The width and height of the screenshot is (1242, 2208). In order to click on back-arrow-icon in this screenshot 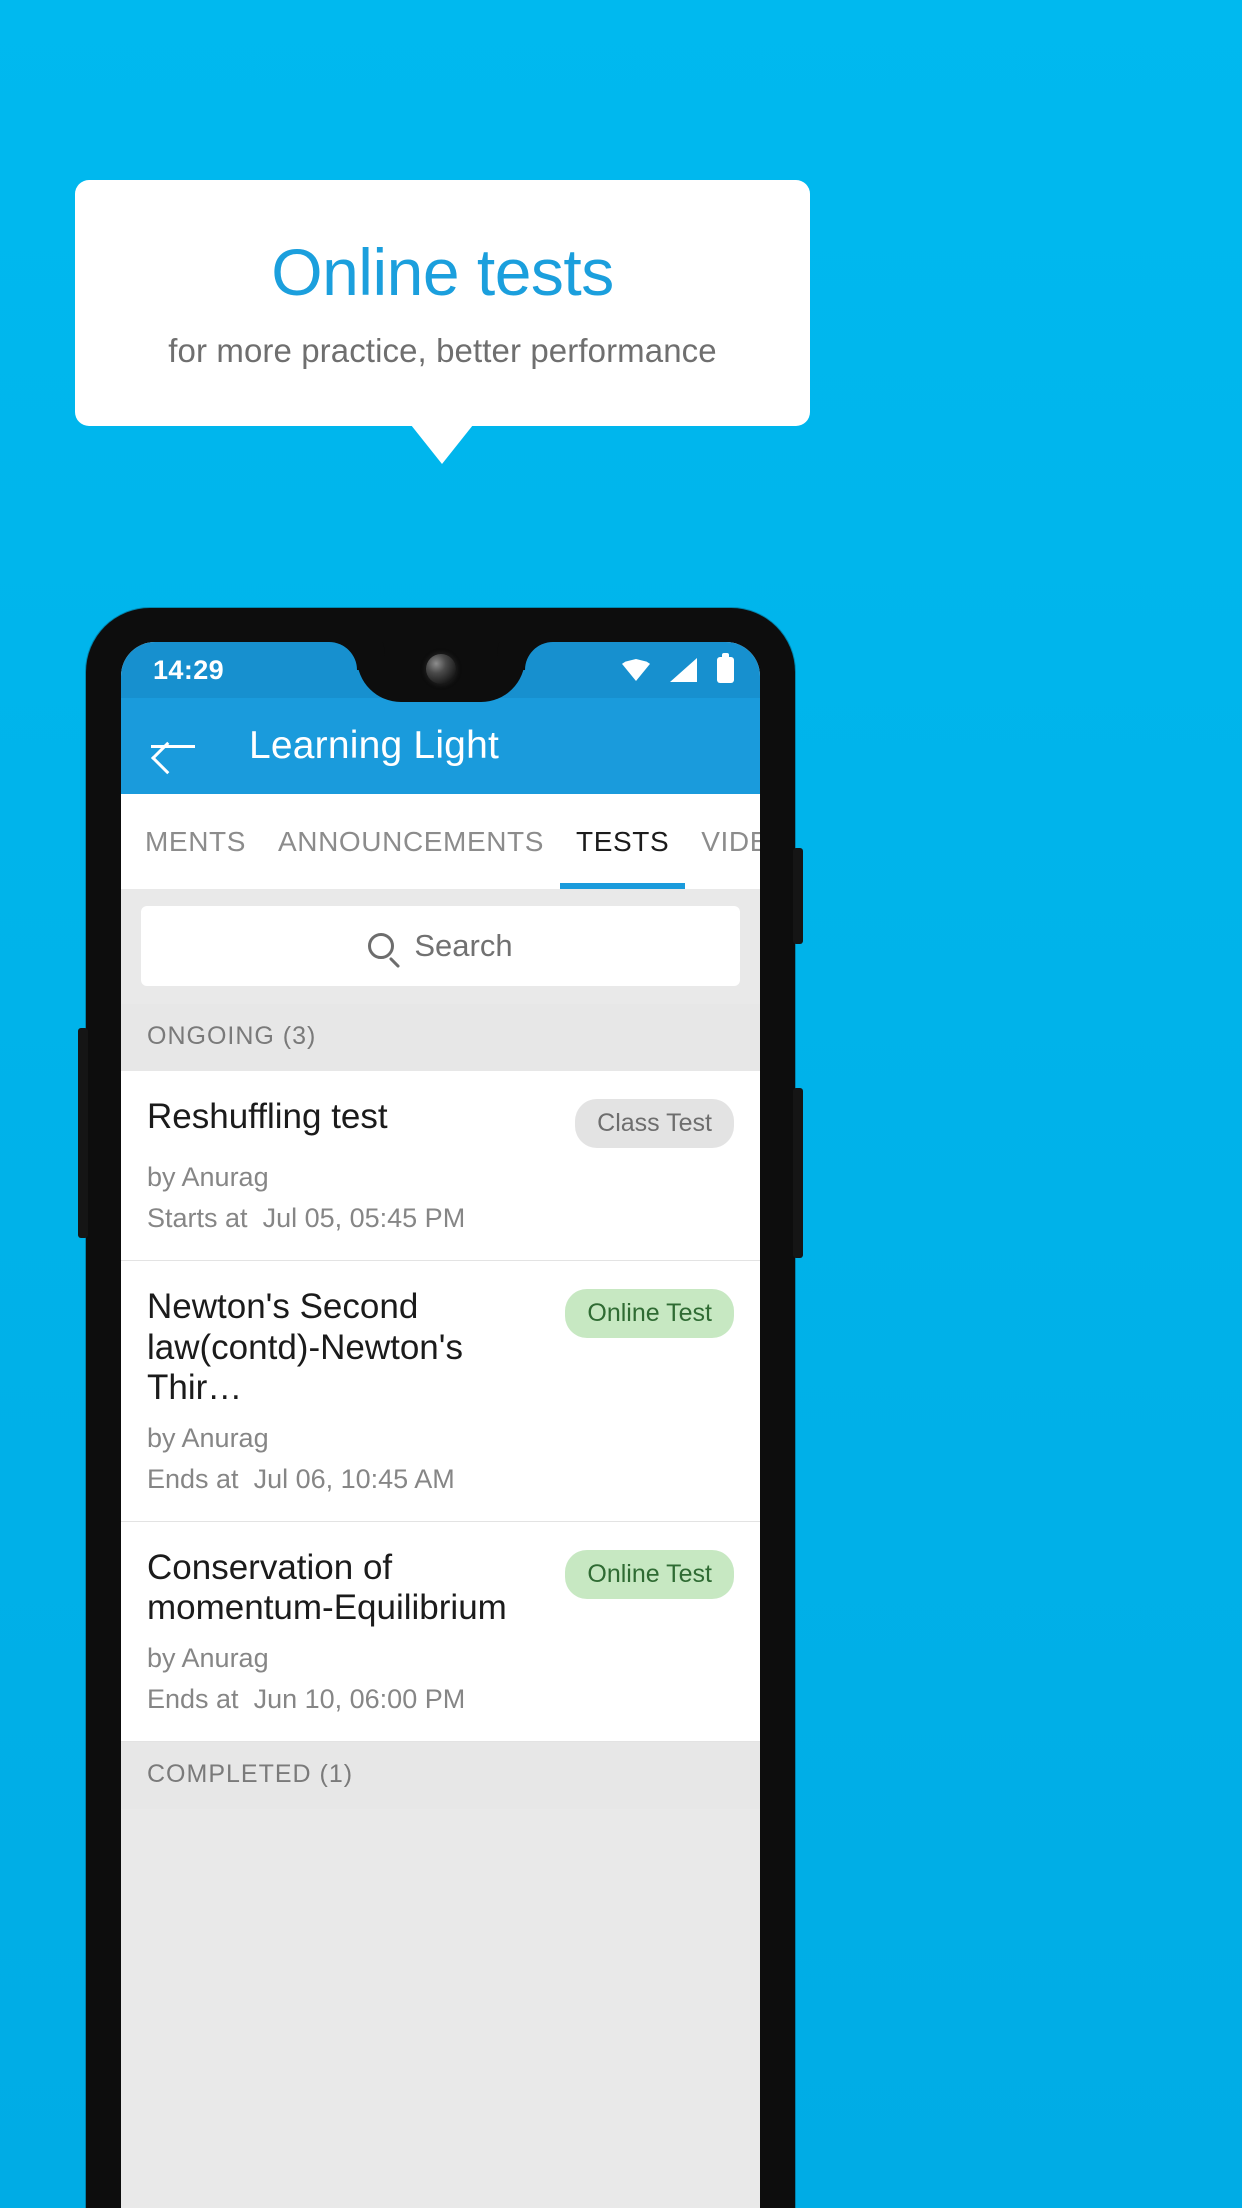, I will do `click(173, 746)`.